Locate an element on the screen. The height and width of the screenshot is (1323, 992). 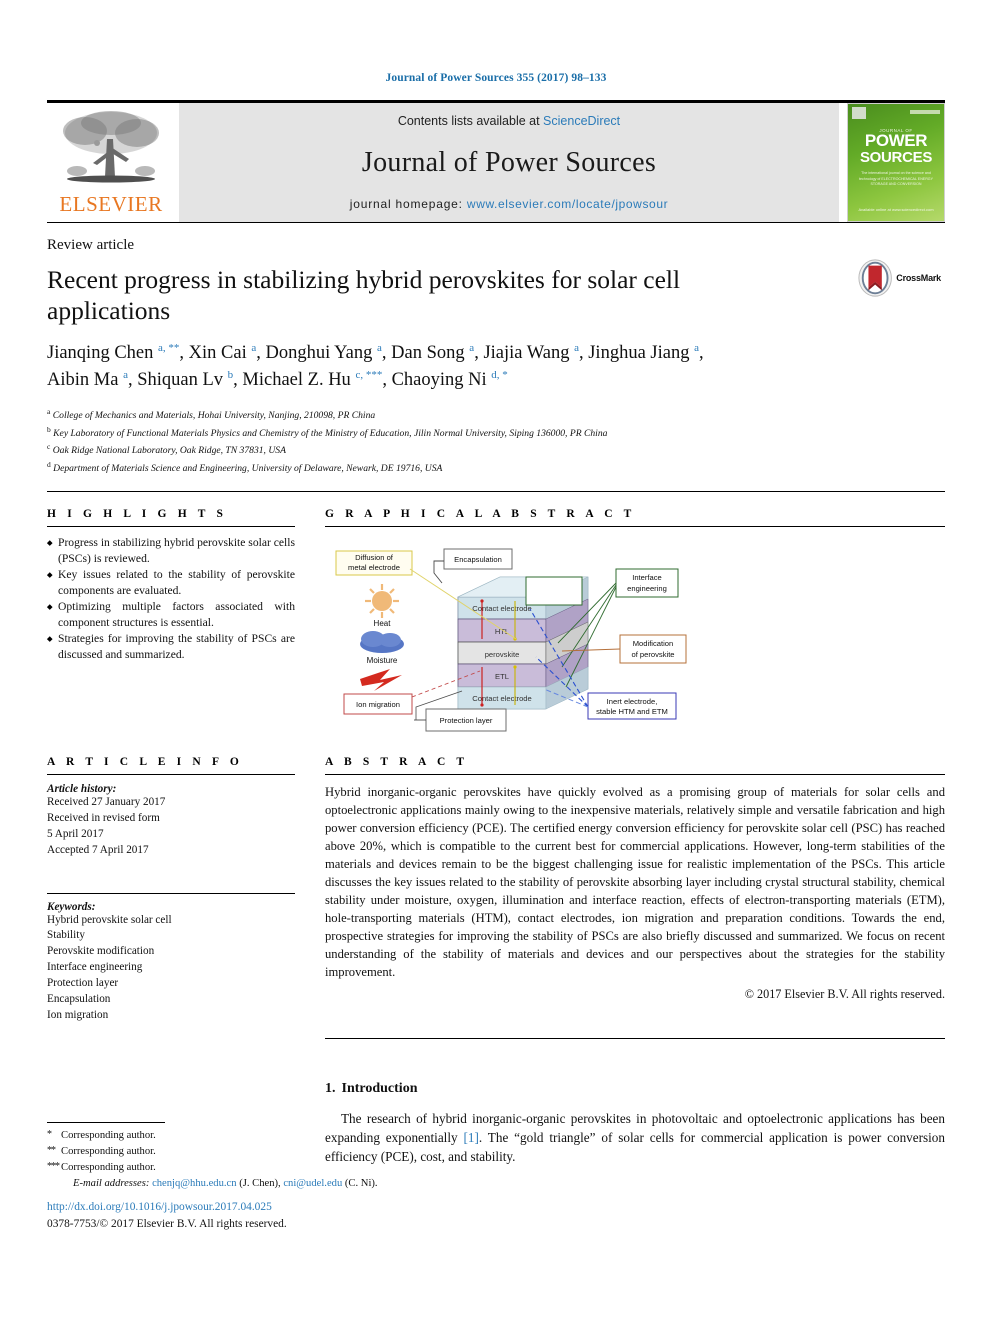
diffusion-label-line2: metal electrode is located at coordinates (374, 567).